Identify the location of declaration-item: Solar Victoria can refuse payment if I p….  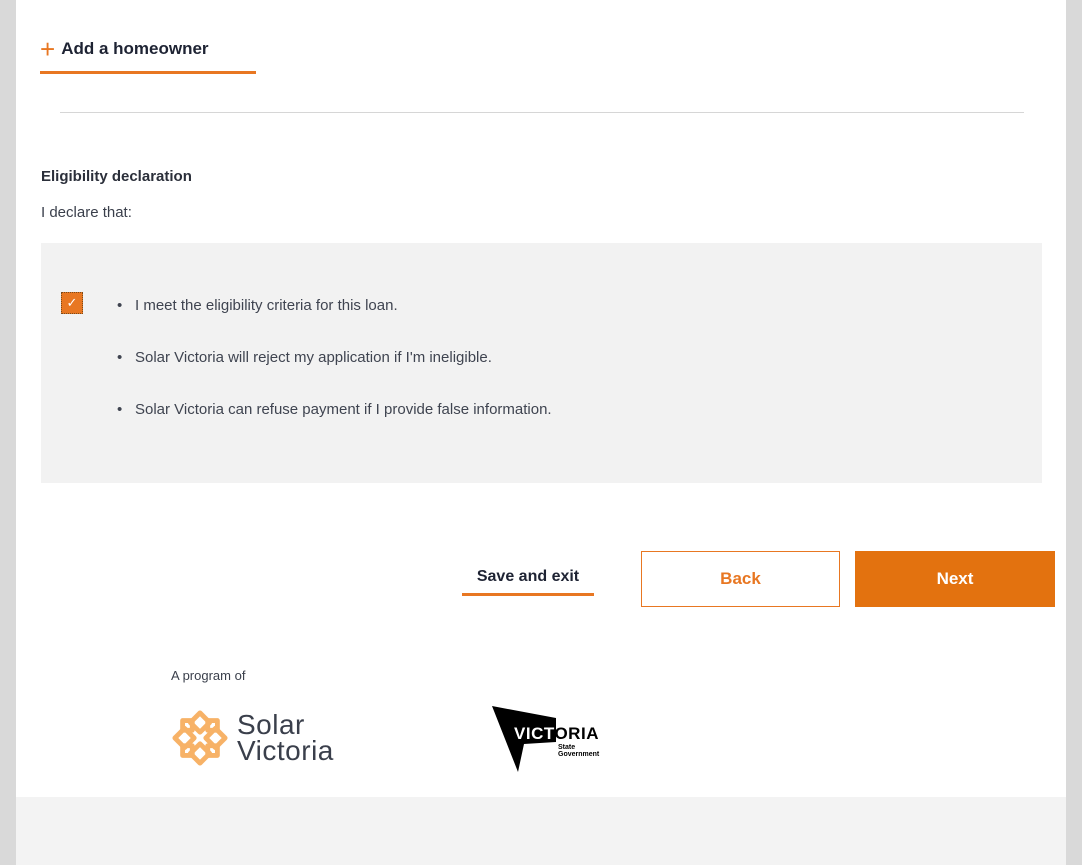
(334, 410).